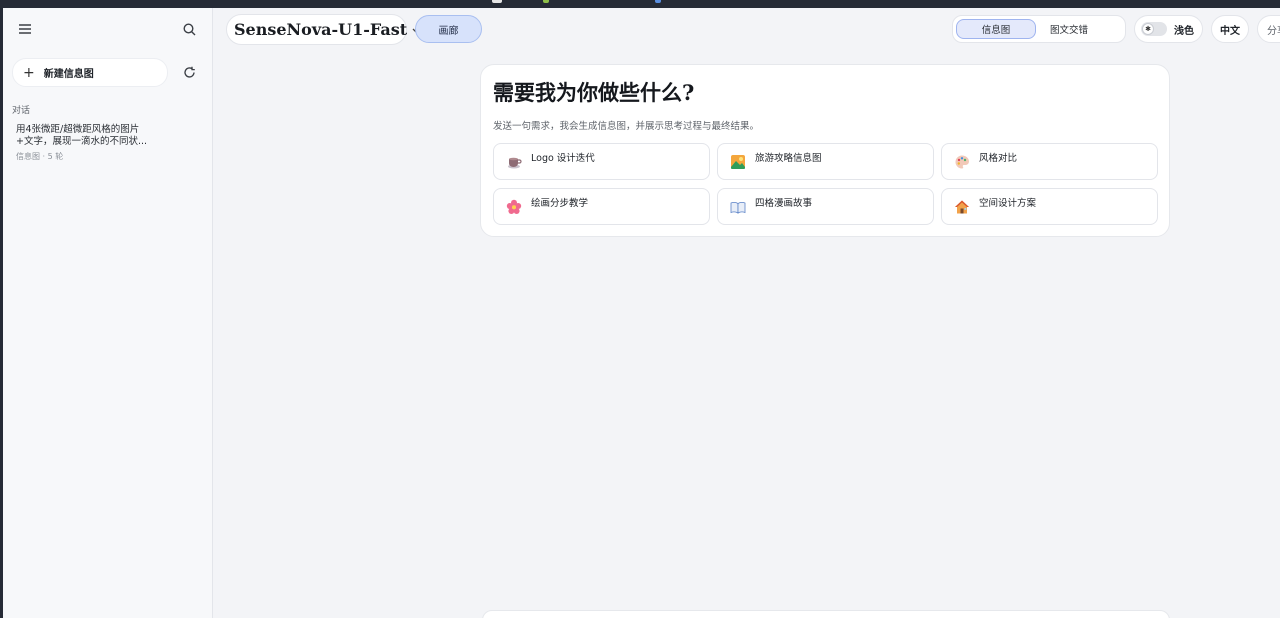 The height and width of the screenshot is (618, 1280). I want to click on suggestion-label: 旅游攻略信息图, so click(788, 158).